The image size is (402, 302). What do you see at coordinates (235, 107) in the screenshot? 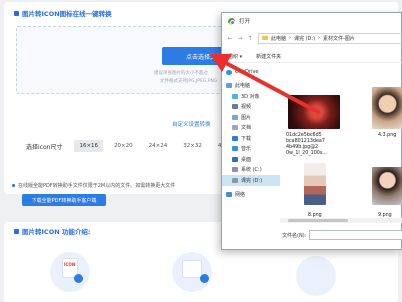
I see `video-icon` at bounding box center [235, 107].